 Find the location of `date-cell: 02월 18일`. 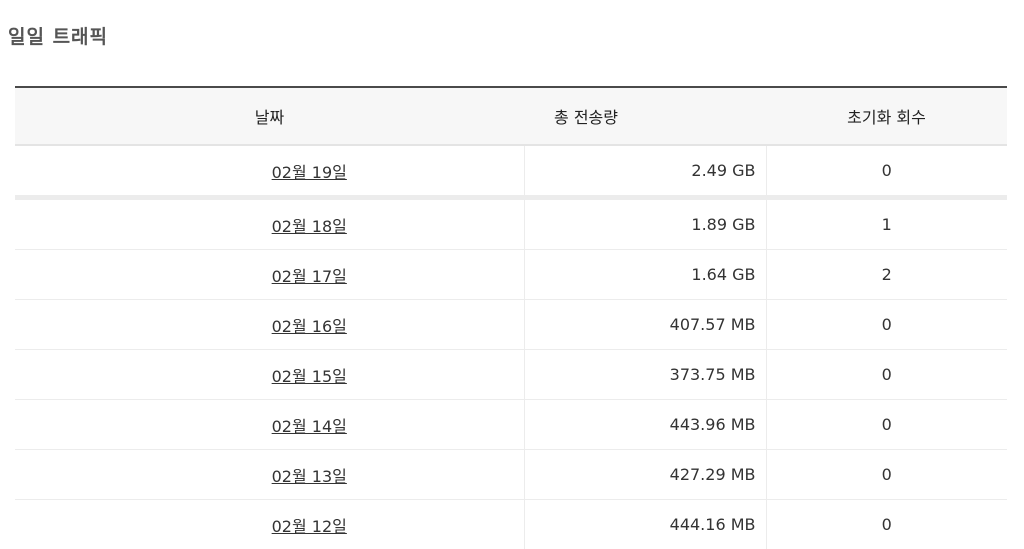

date-cell: 02월 18일 is located at coordinates (269, 223).